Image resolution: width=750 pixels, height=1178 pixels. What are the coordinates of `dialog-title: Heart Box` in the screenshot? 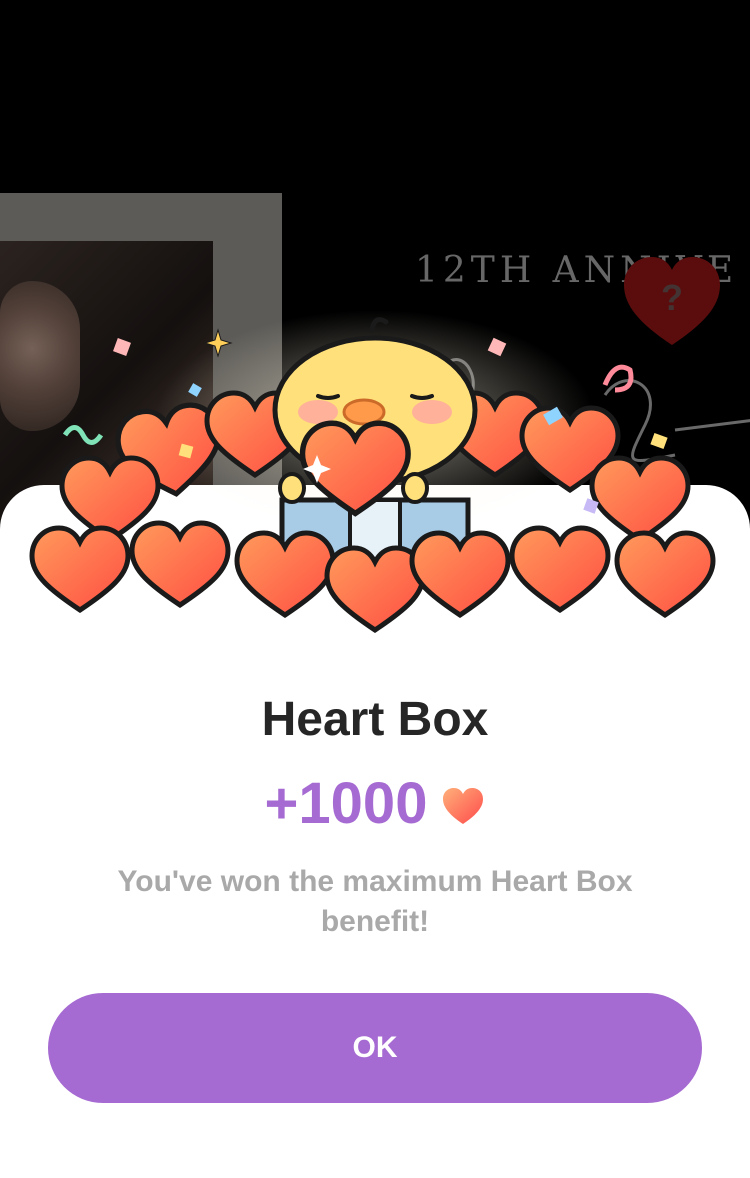 It's located at (375, 719).